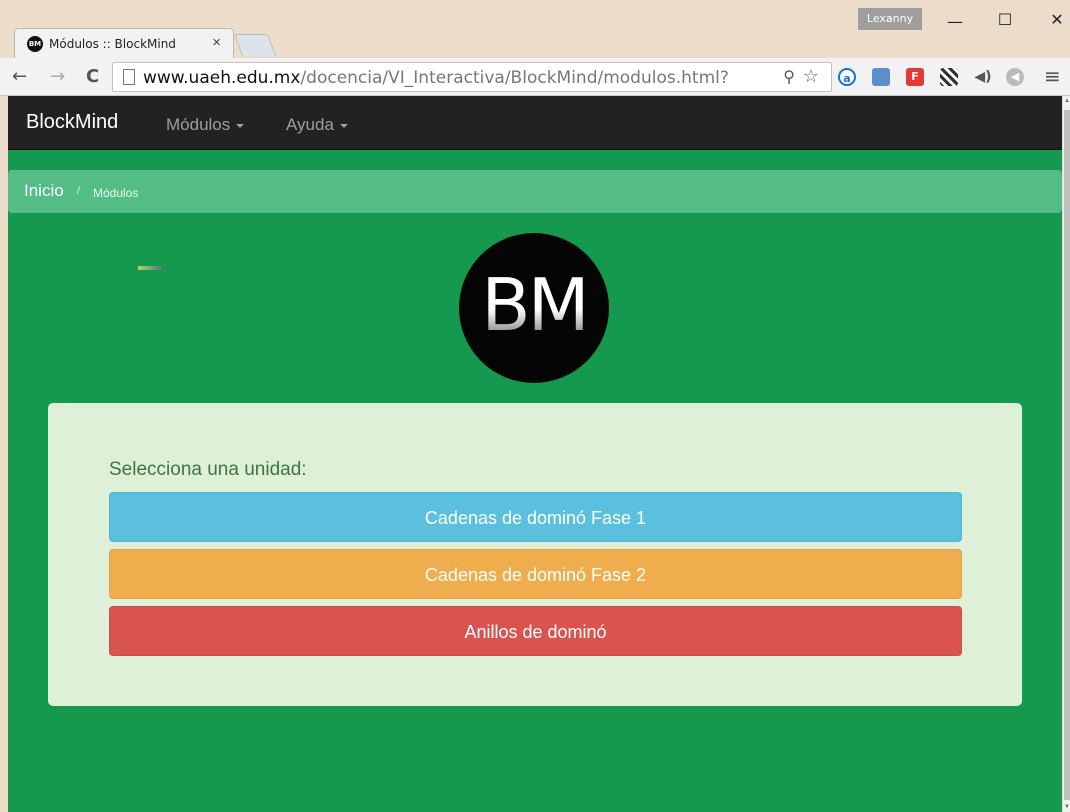 This screenshot has width=1070, height=812. I want to click on tab-title: Módulos :: BlockMind, so click(112, 44).